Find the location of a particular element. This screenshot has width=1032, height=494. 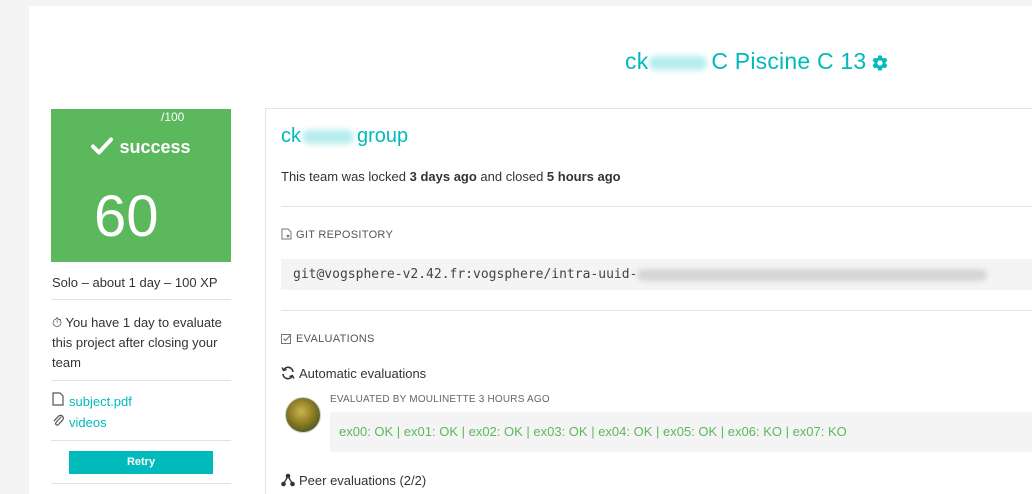

videos-link: videos is located at coordinates (79, 421).